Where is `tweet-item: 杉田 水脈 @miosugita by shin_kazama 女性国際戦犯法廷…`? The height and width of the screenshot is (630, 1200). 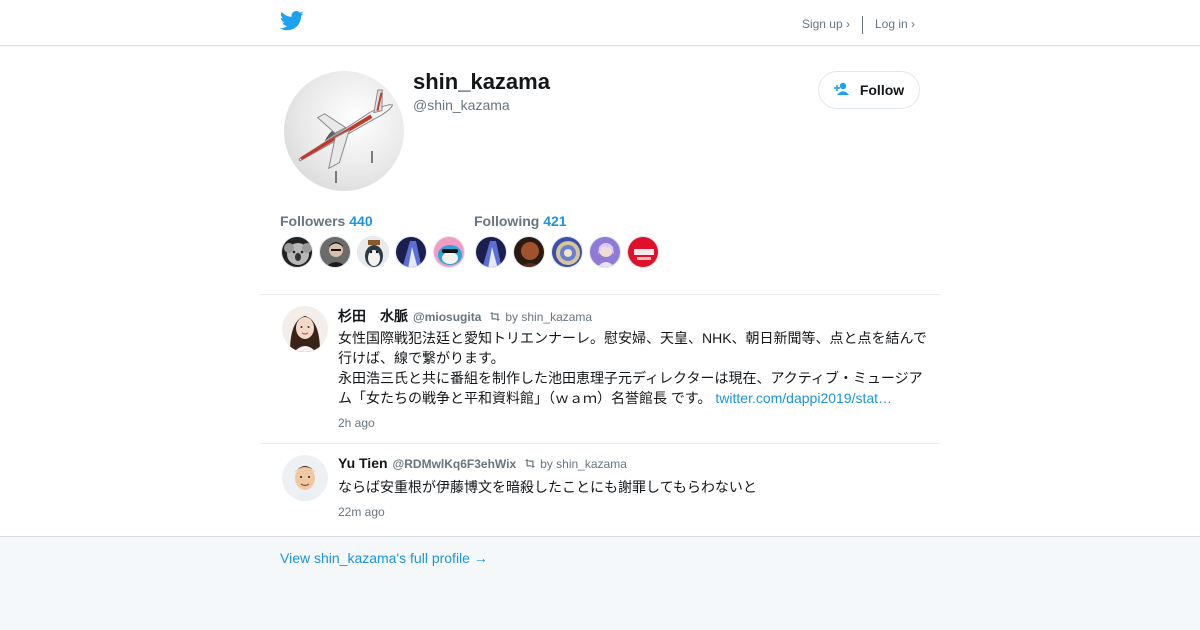
tweet-item: 杉田 水脈 @miosugita by shin_kazama 女性国際戦犯法廷… is located at coordinates (600, 370).